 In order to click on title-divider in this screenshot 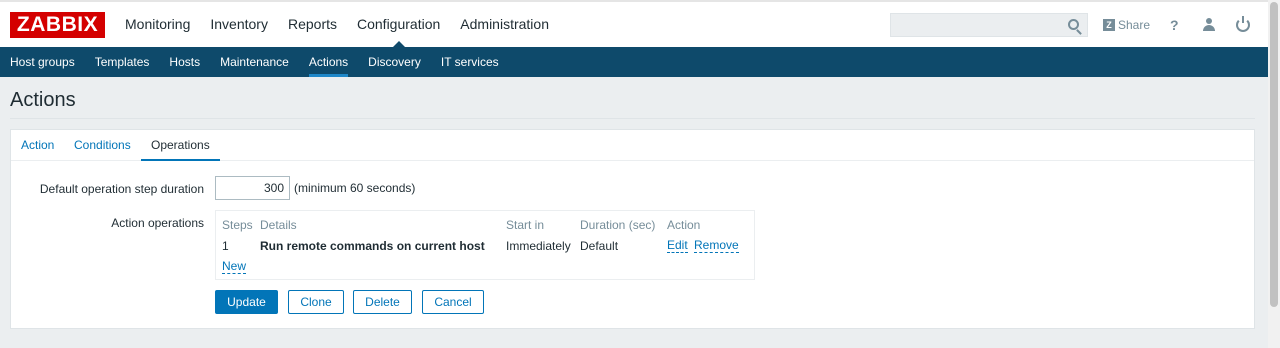, I will do `click(632, 118)`.